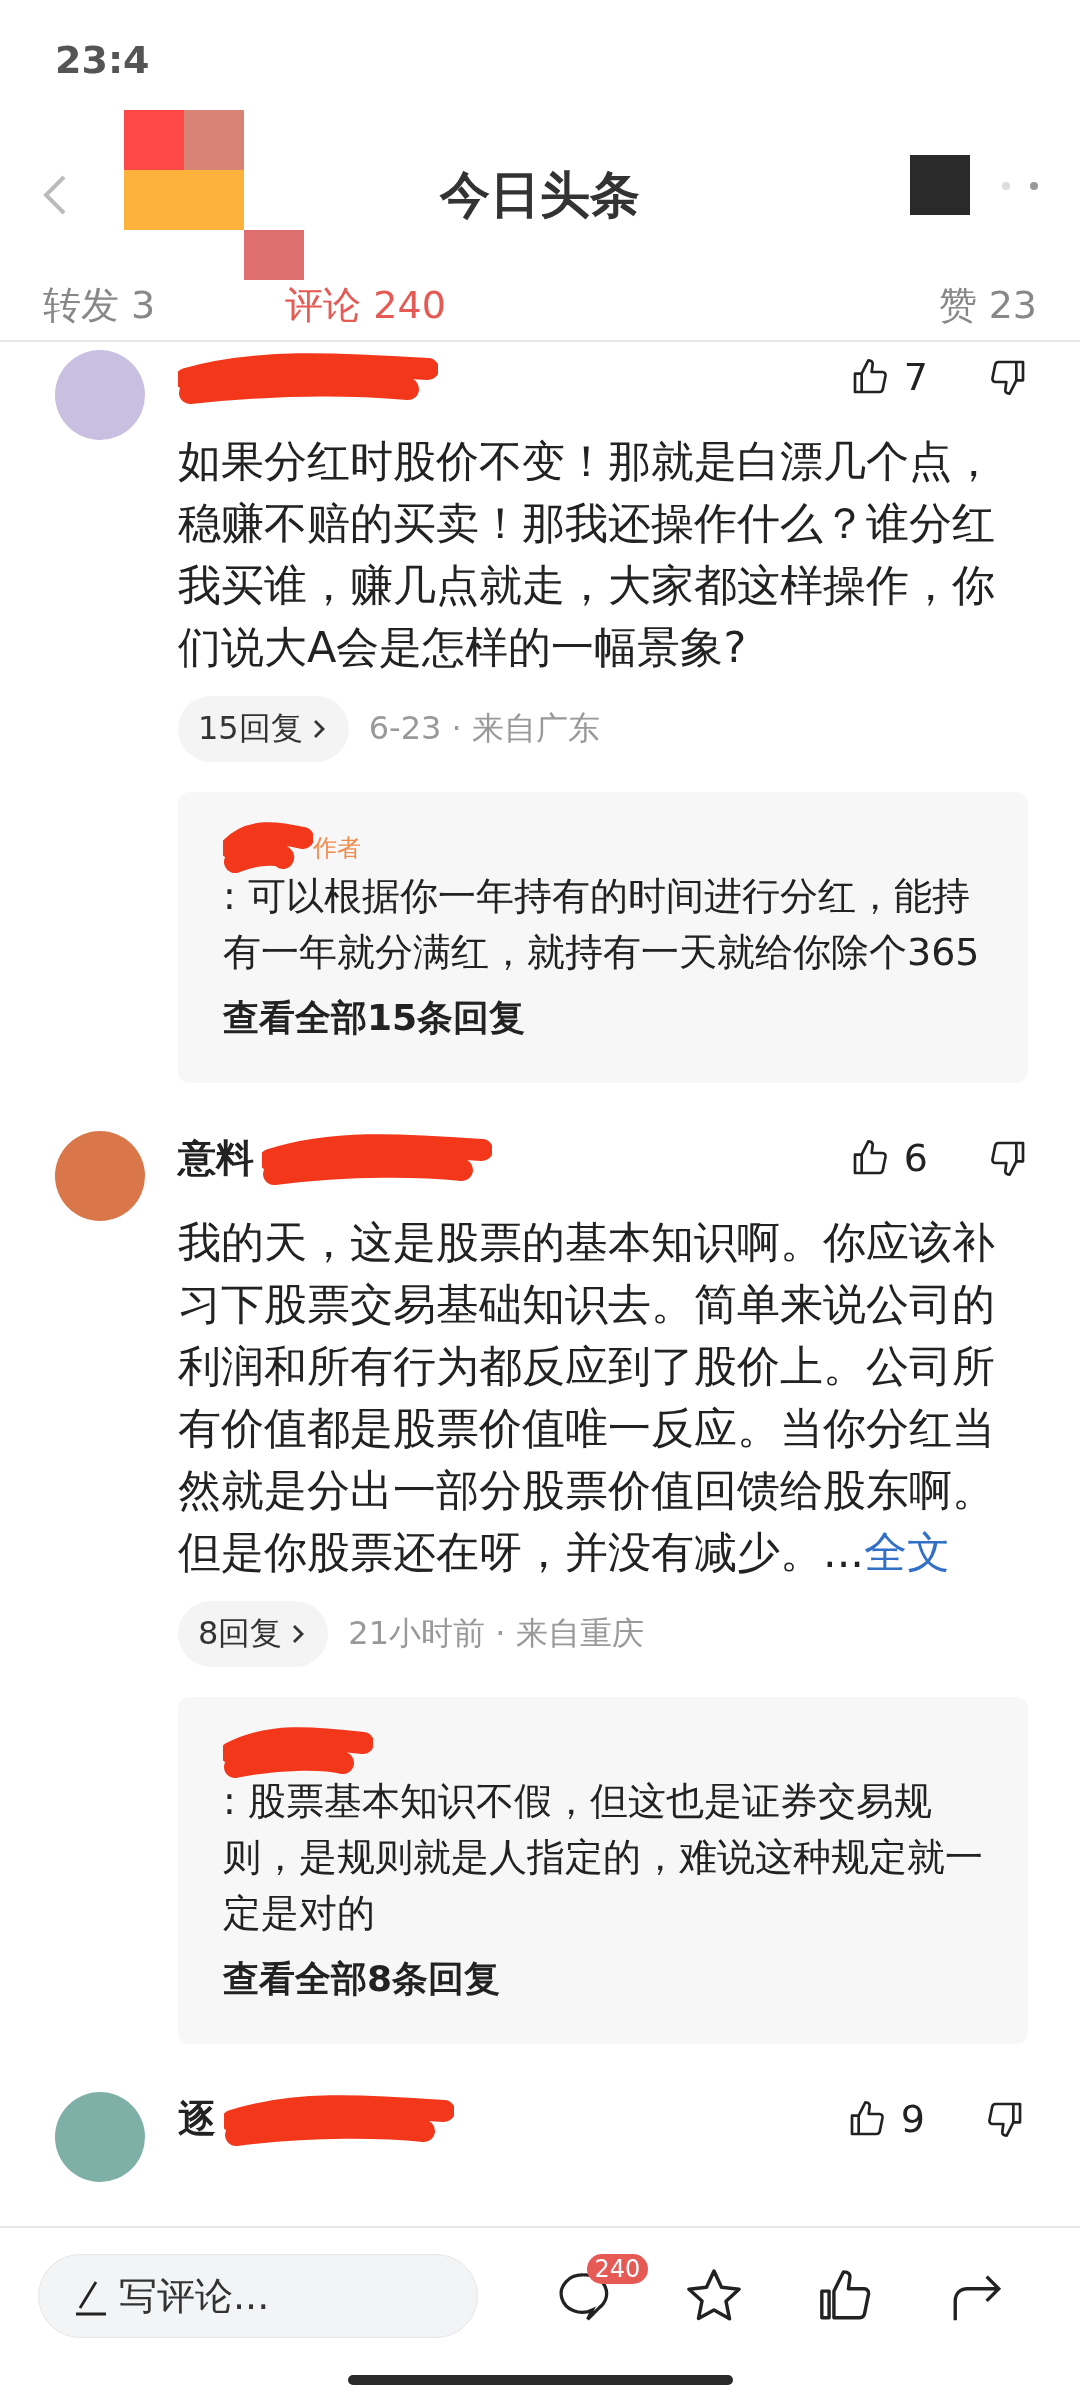 The height and width of the screenshot is (2400, 1080). Describe the element at coordinates (907, 1552) in the screenshot. I see `full-text-link: 全文` at that location.